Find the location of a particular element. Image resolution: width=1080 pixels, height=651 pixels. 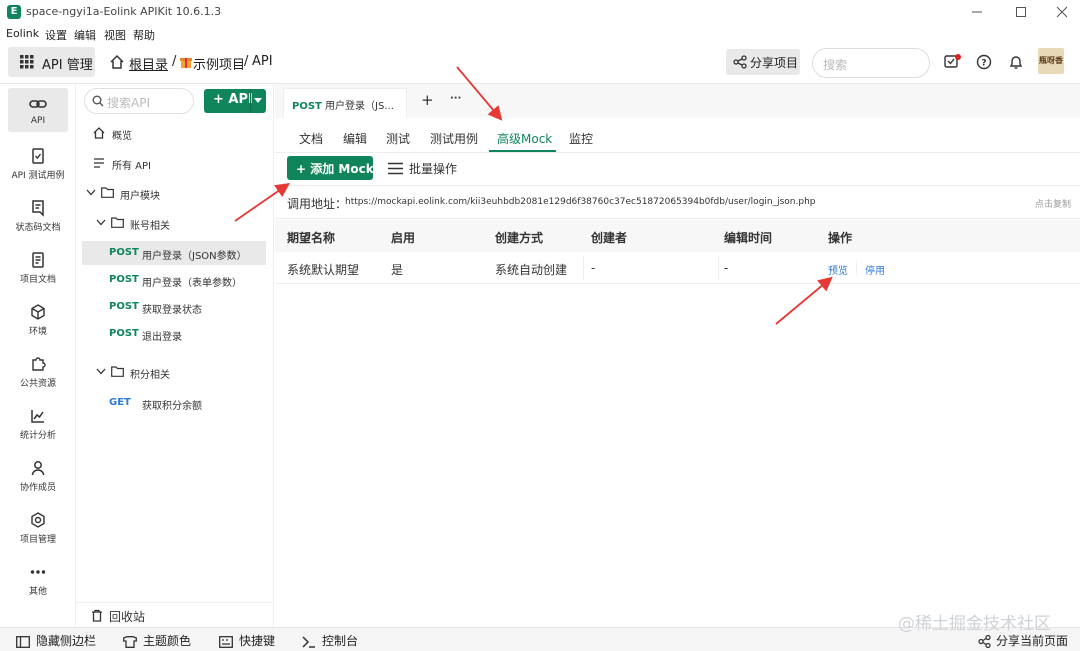

tree-item-label: 用户模块 is located at coordinates (140, 196).